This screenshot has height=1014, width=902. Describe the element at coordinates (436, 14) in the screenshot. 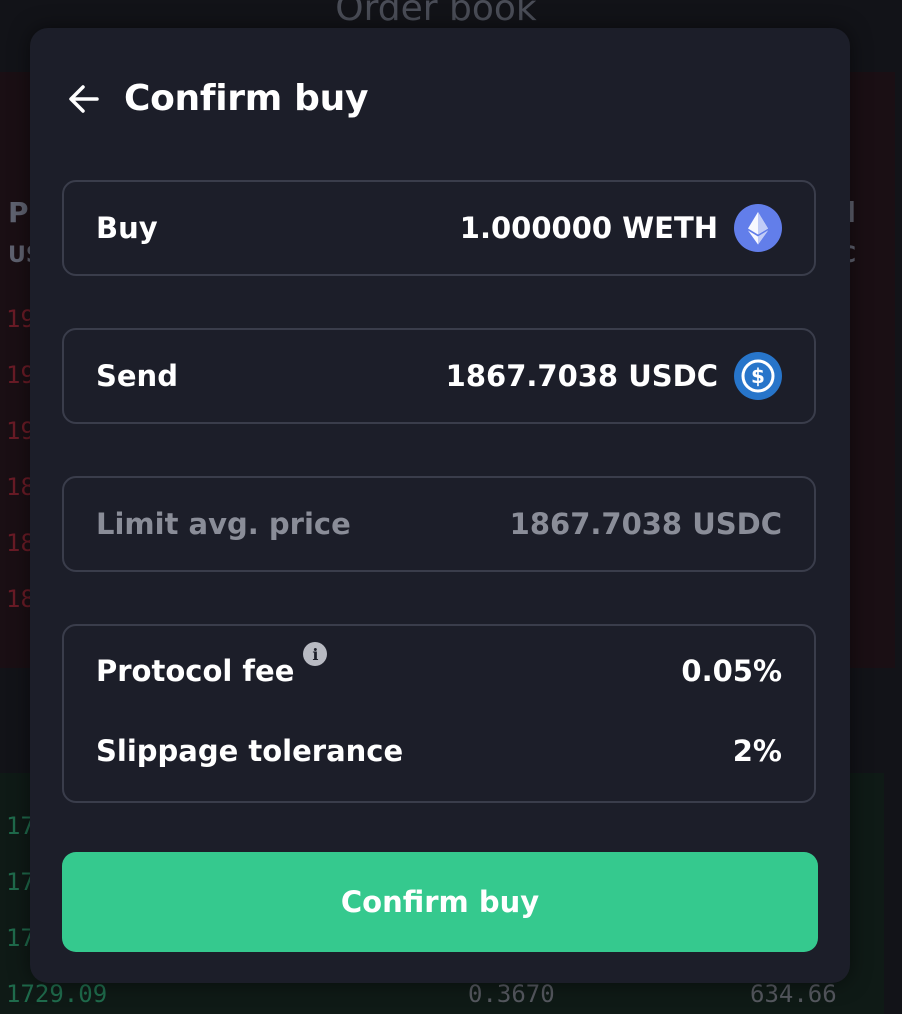

I see `order-book-title: Order book` at that location.